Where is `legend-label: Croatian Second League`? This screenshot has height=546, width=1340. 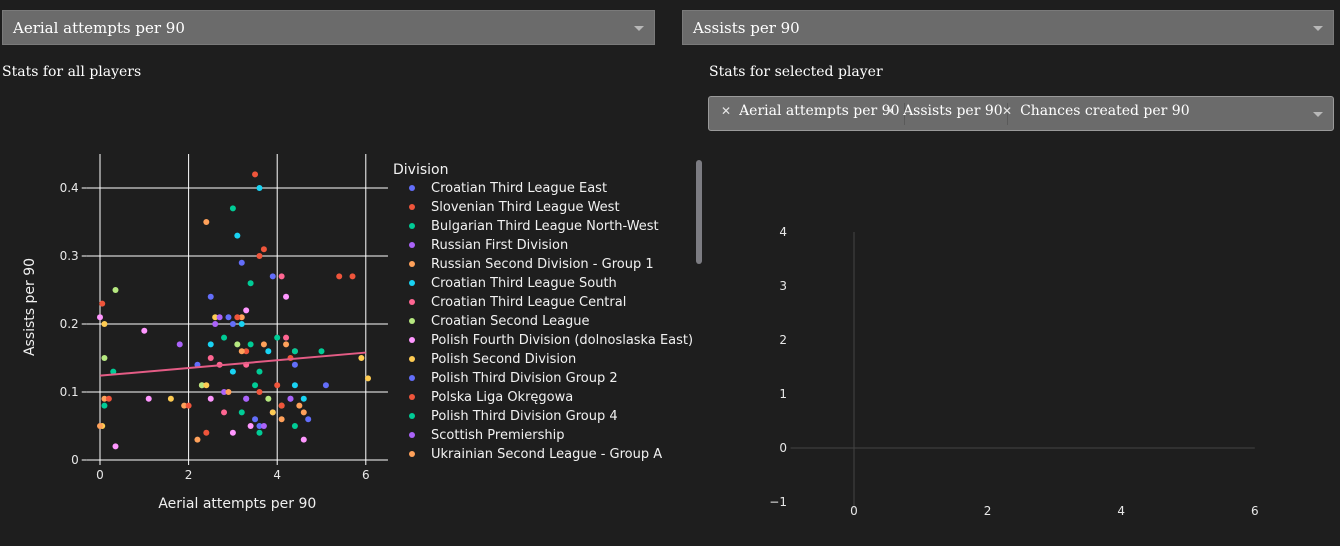
legend-label: Croatian Second League is located at coordinates (510, 321).